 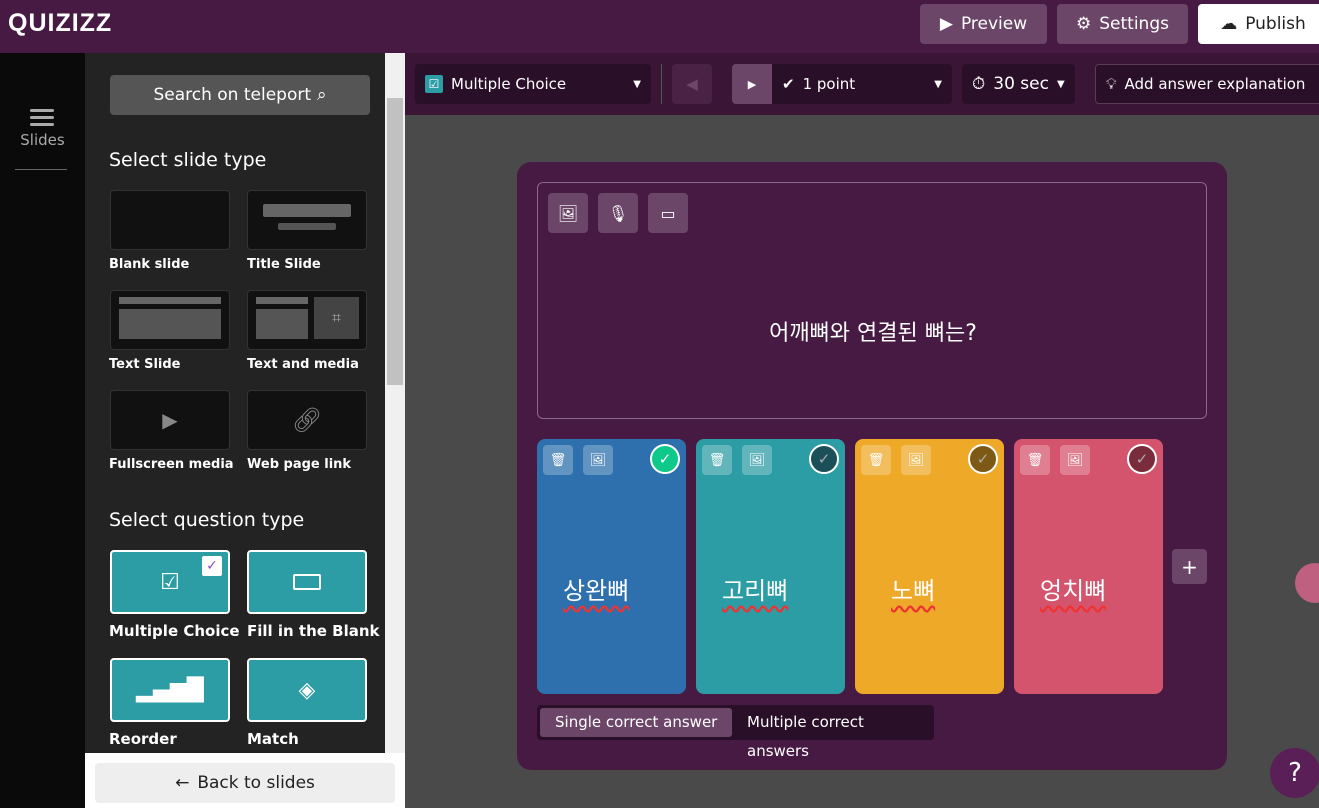 I want to click on prev-button: ◀, so click(x=692, y=84).